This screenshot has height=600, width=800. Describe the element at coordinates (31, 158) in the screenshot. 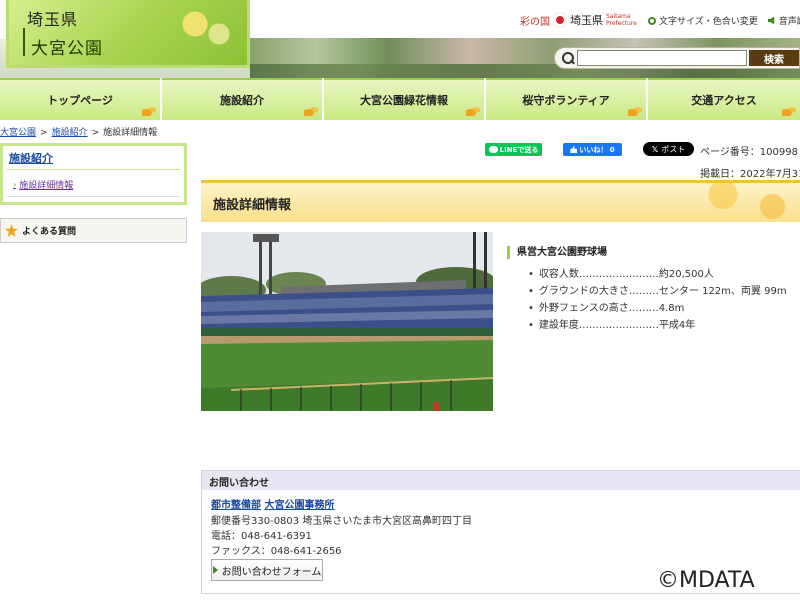

I see `sidebar-title-link: 施設紹介` at that location.